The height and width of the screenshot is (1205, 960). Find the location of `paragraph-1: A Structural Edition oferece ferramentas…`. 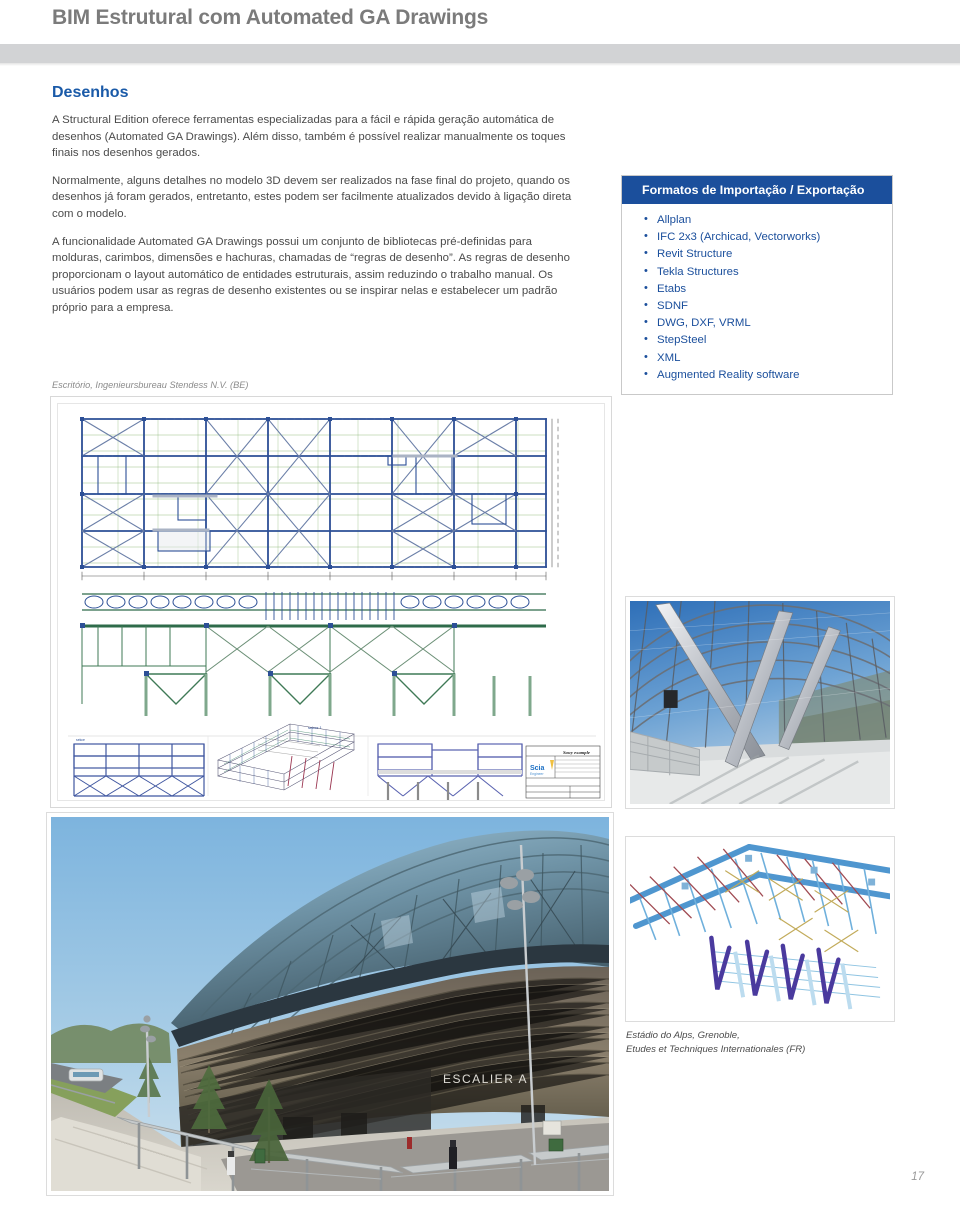

paragraph-1: A Structural Edition oferece ferramentas… is located at coordinates (309, 137).